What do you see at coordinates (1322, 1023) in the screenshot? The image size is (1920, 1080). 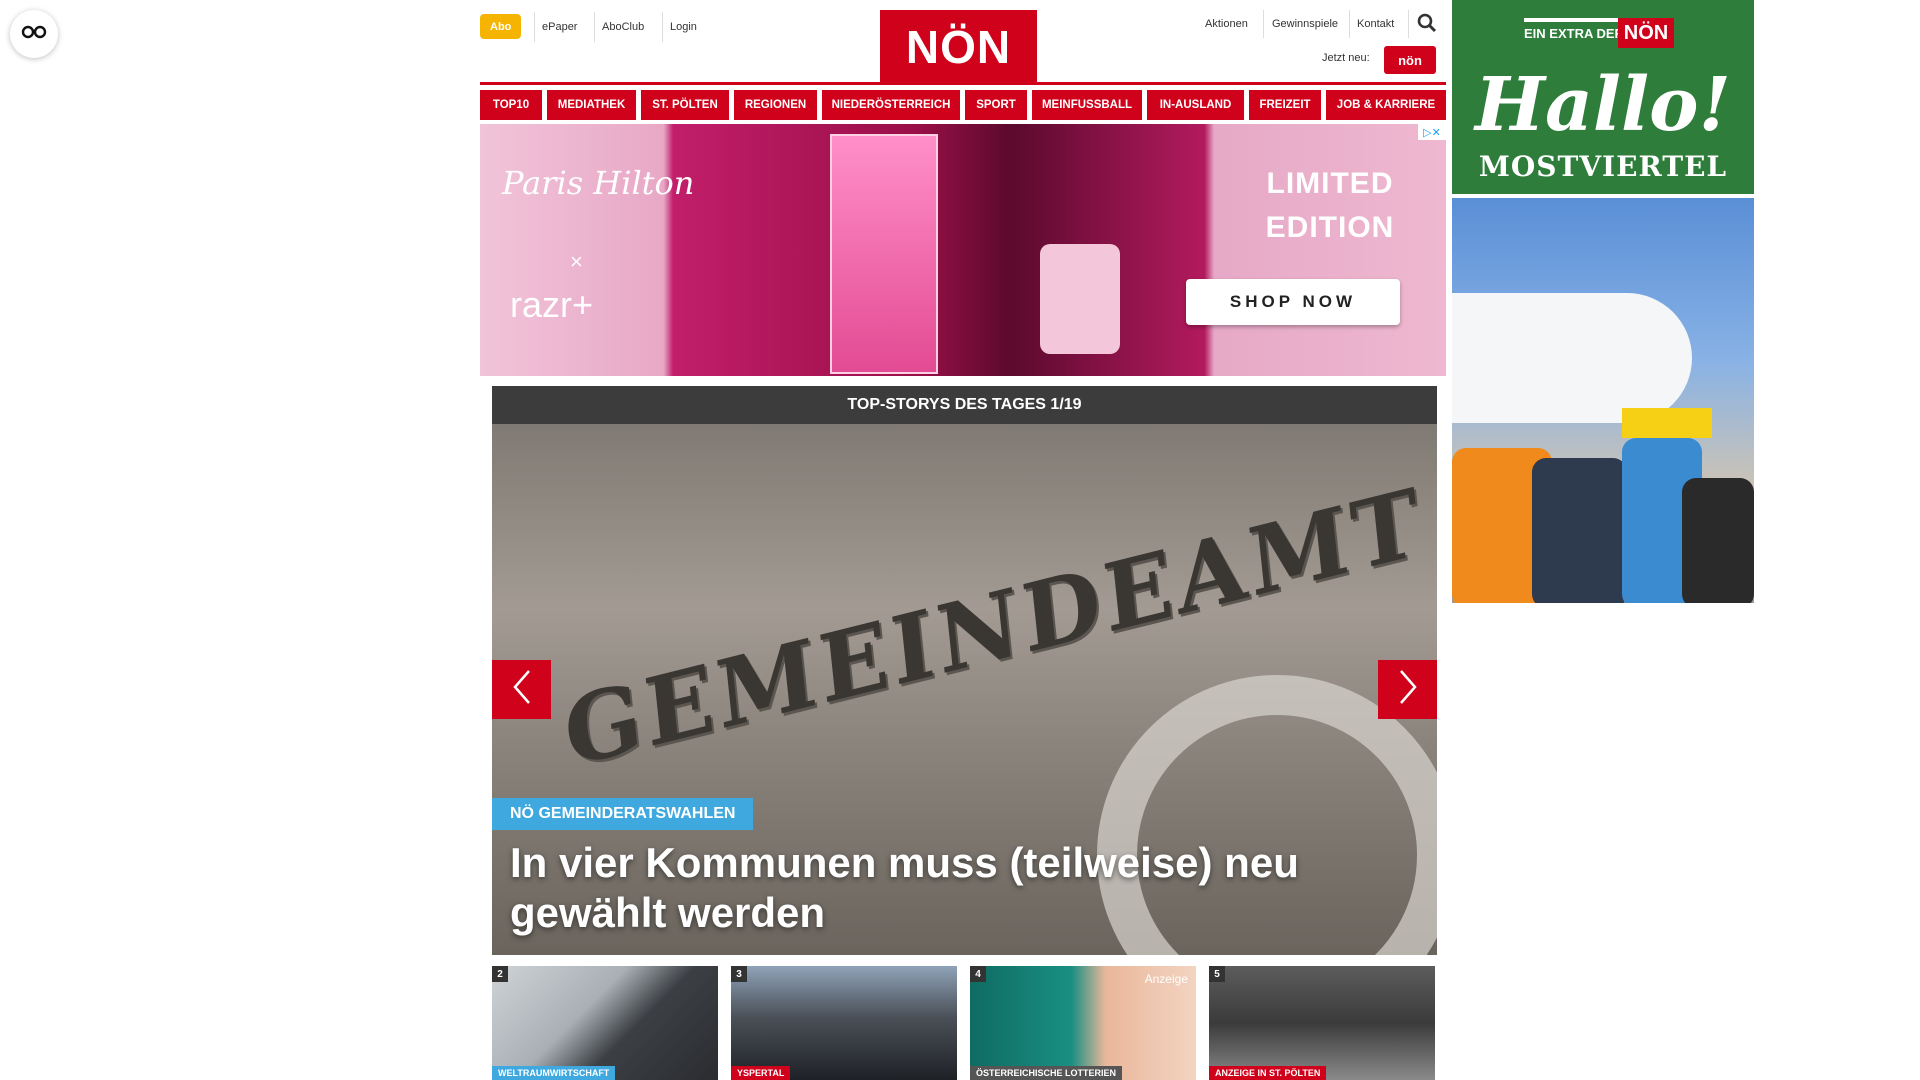 I see `story-thumb-5: 5 ANZEIGE IN ST. PÖLTEN` at bounding box center [1322, 1023].